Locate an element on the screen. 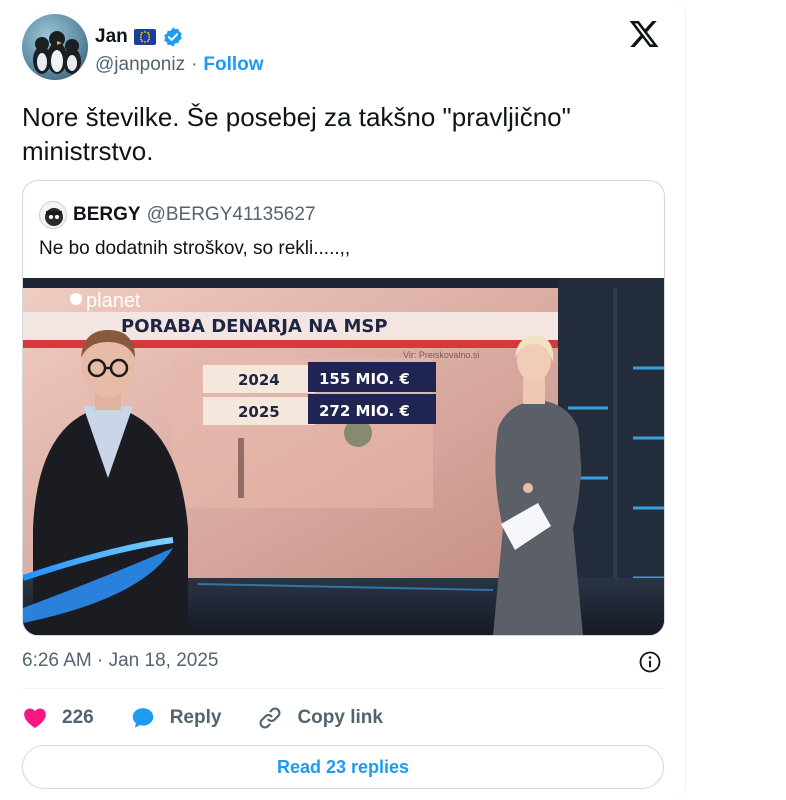 The height and width of the screenshot is (800, 786). reply-button: Reply is located at coordinates (176, 718).